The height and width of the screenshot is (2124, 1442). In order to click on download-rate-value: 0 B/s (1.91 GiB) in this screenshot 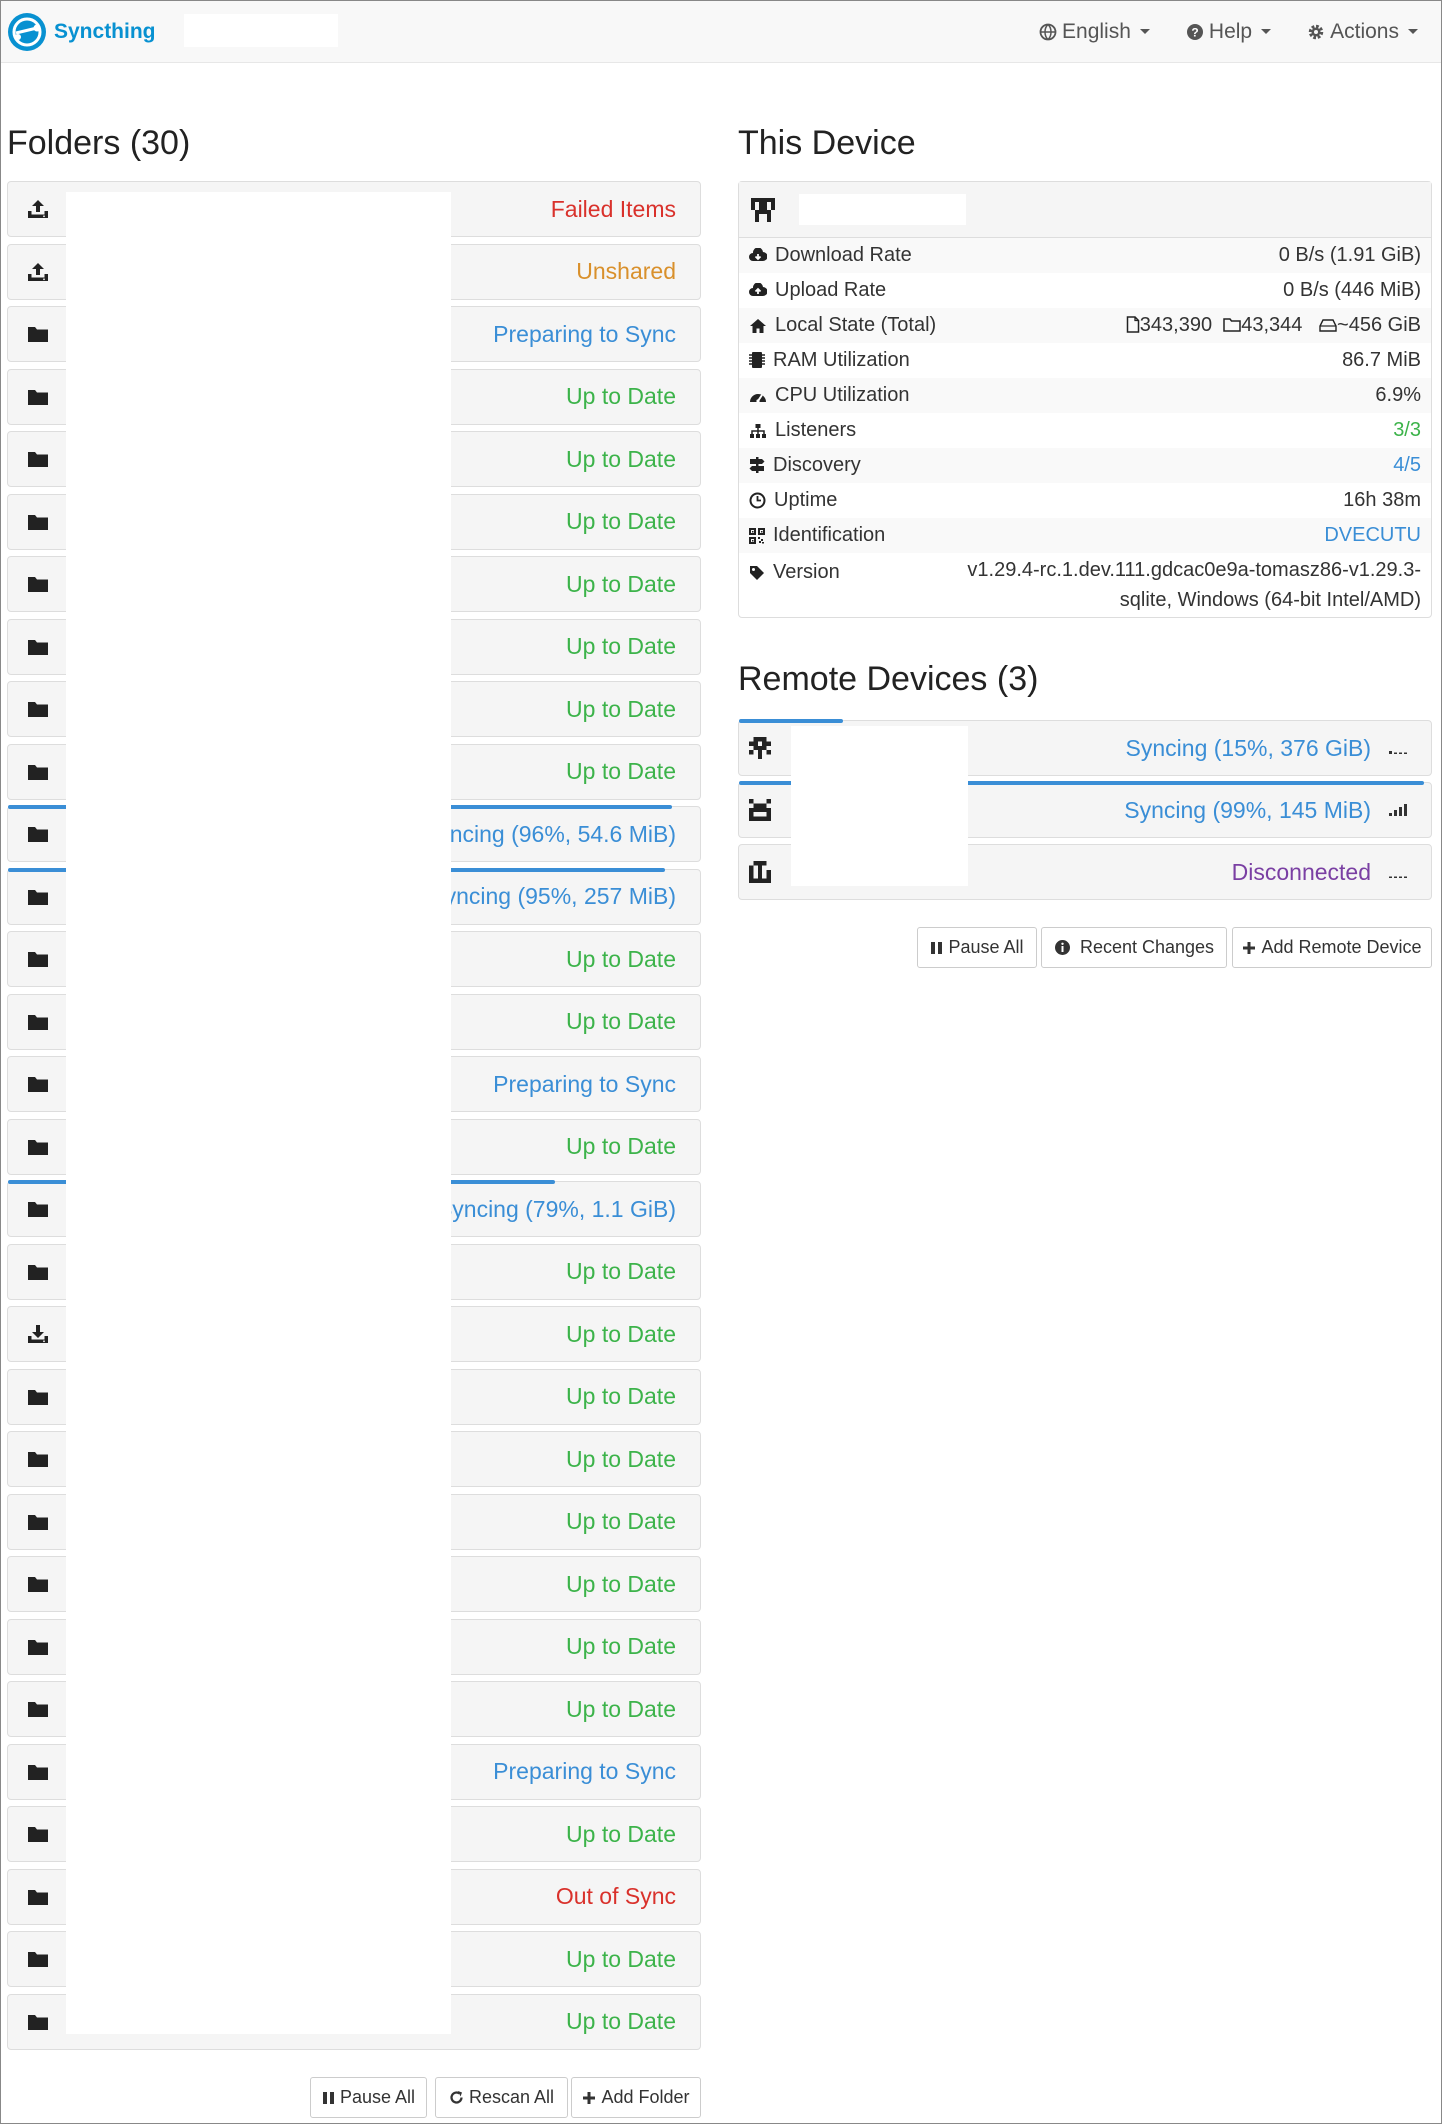, I will do `click(1190, 255)`.